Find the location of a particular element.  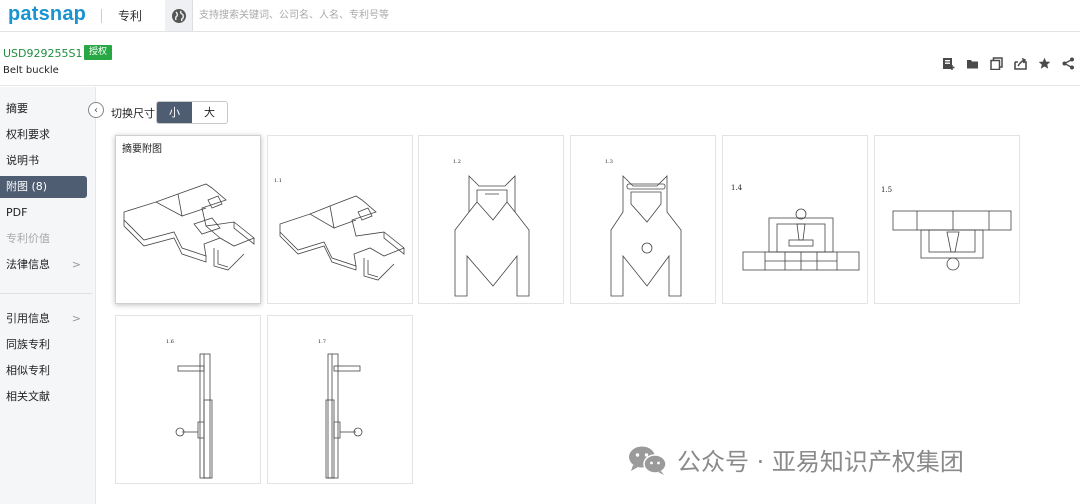

size-toggle-label: 切换尺寸 is located at coordinates (133, 113).